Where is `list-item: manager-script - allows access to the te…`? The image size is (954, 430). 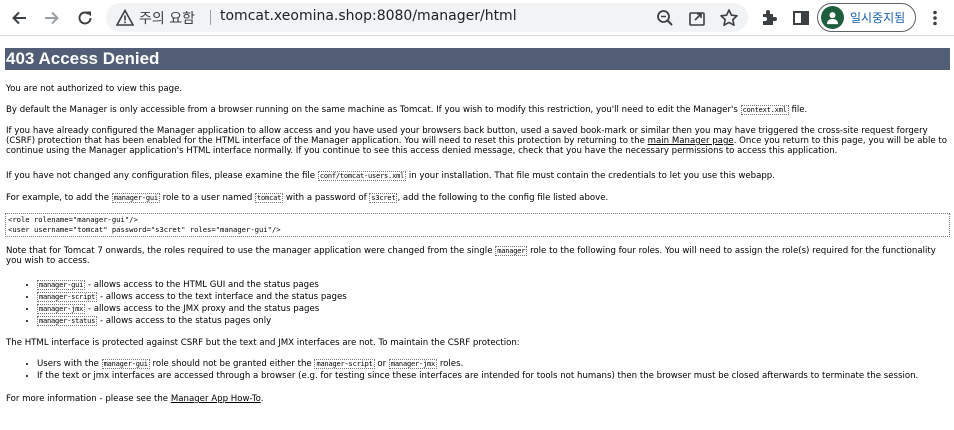 list-item: manager-script - allows access to the te… is located at coordinates (192, 298).